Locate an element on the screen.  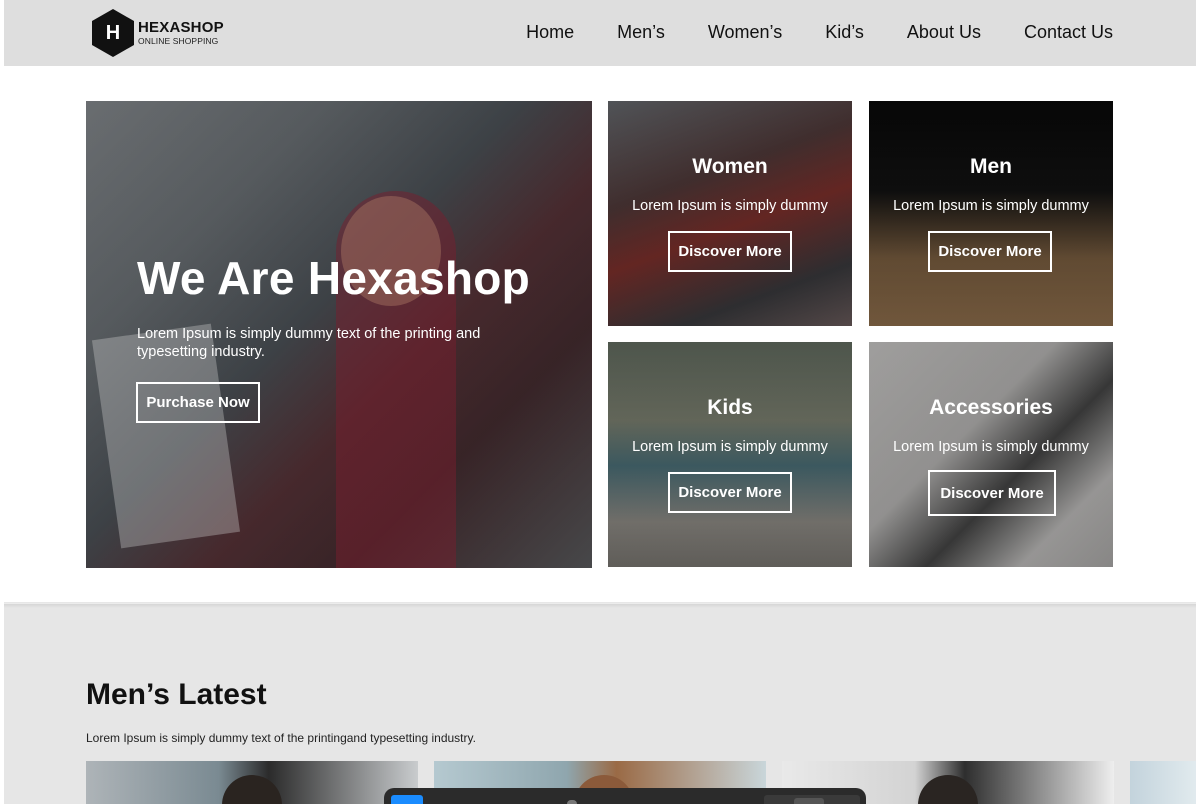
nav-womens: Women’s is located at coordinates (745, 32).